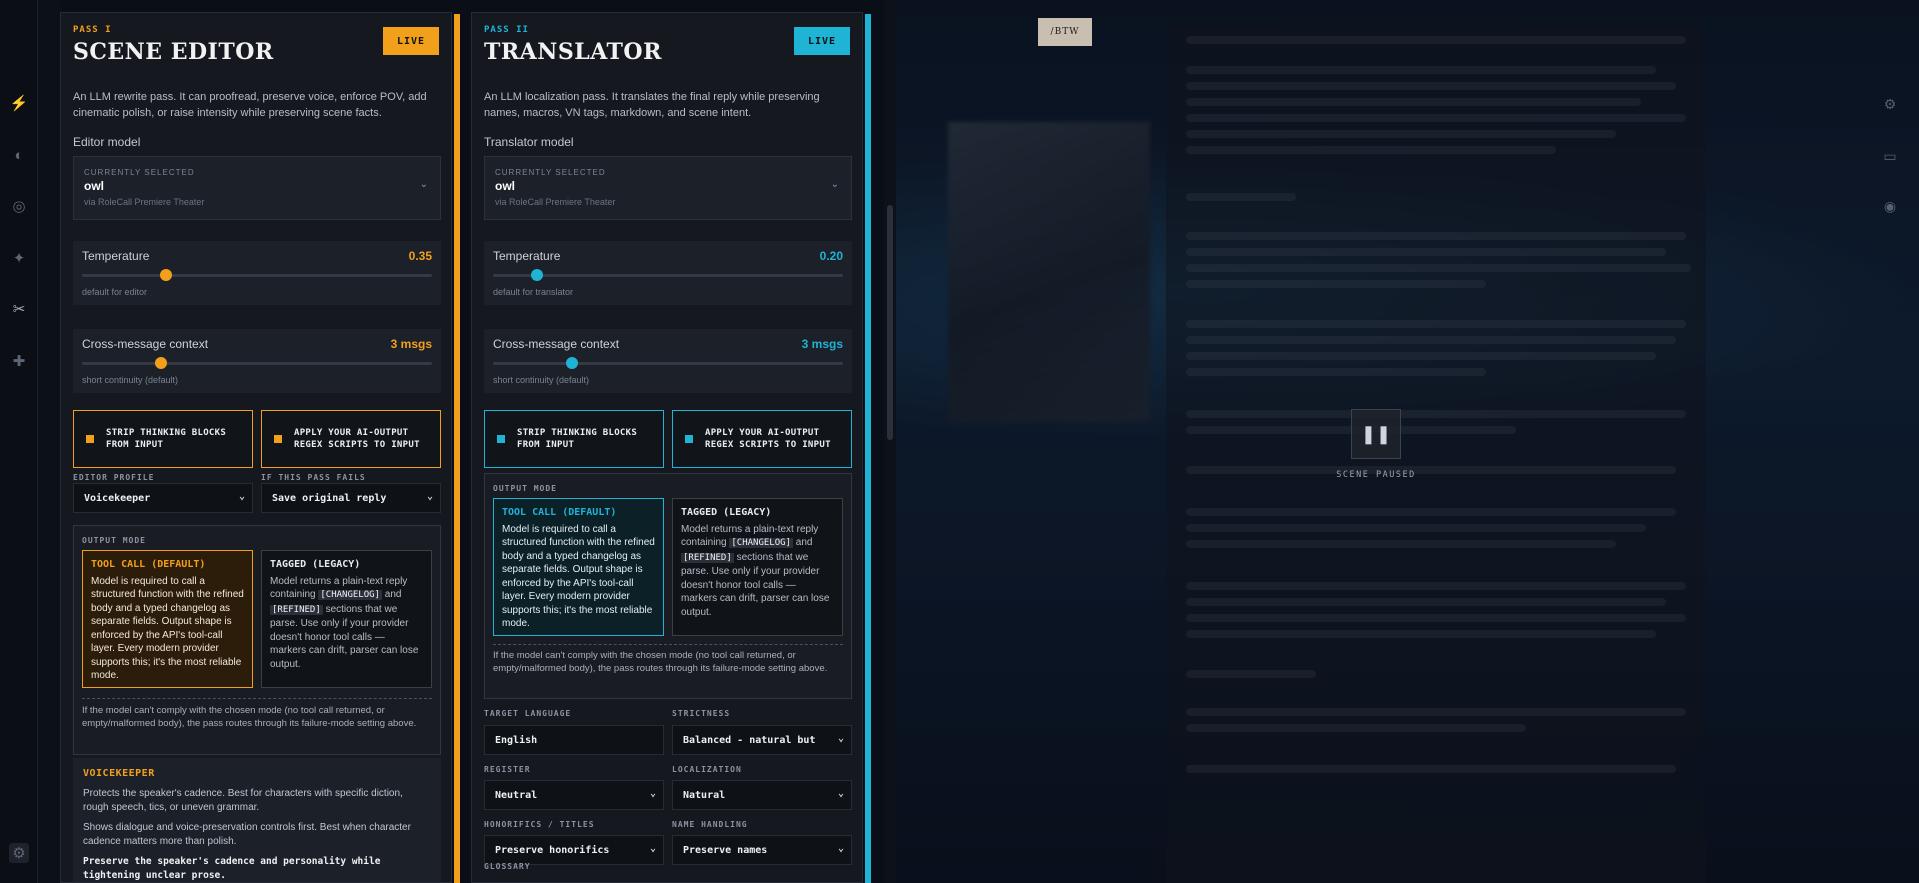 Image resolution: width=1919 pixels, height=883 pixels. What do you see at coordinates (19, 853) in the screenshot?
I see `bug-icon: ⚙` at bounding box center [19, 853].